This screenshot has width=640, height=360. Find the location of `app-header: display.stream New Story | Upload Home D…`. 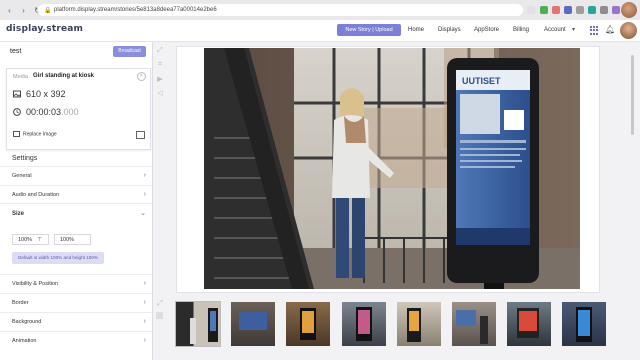

app-header: display.stream New Story | Upload Home D… is located at coordinates (320, 31).